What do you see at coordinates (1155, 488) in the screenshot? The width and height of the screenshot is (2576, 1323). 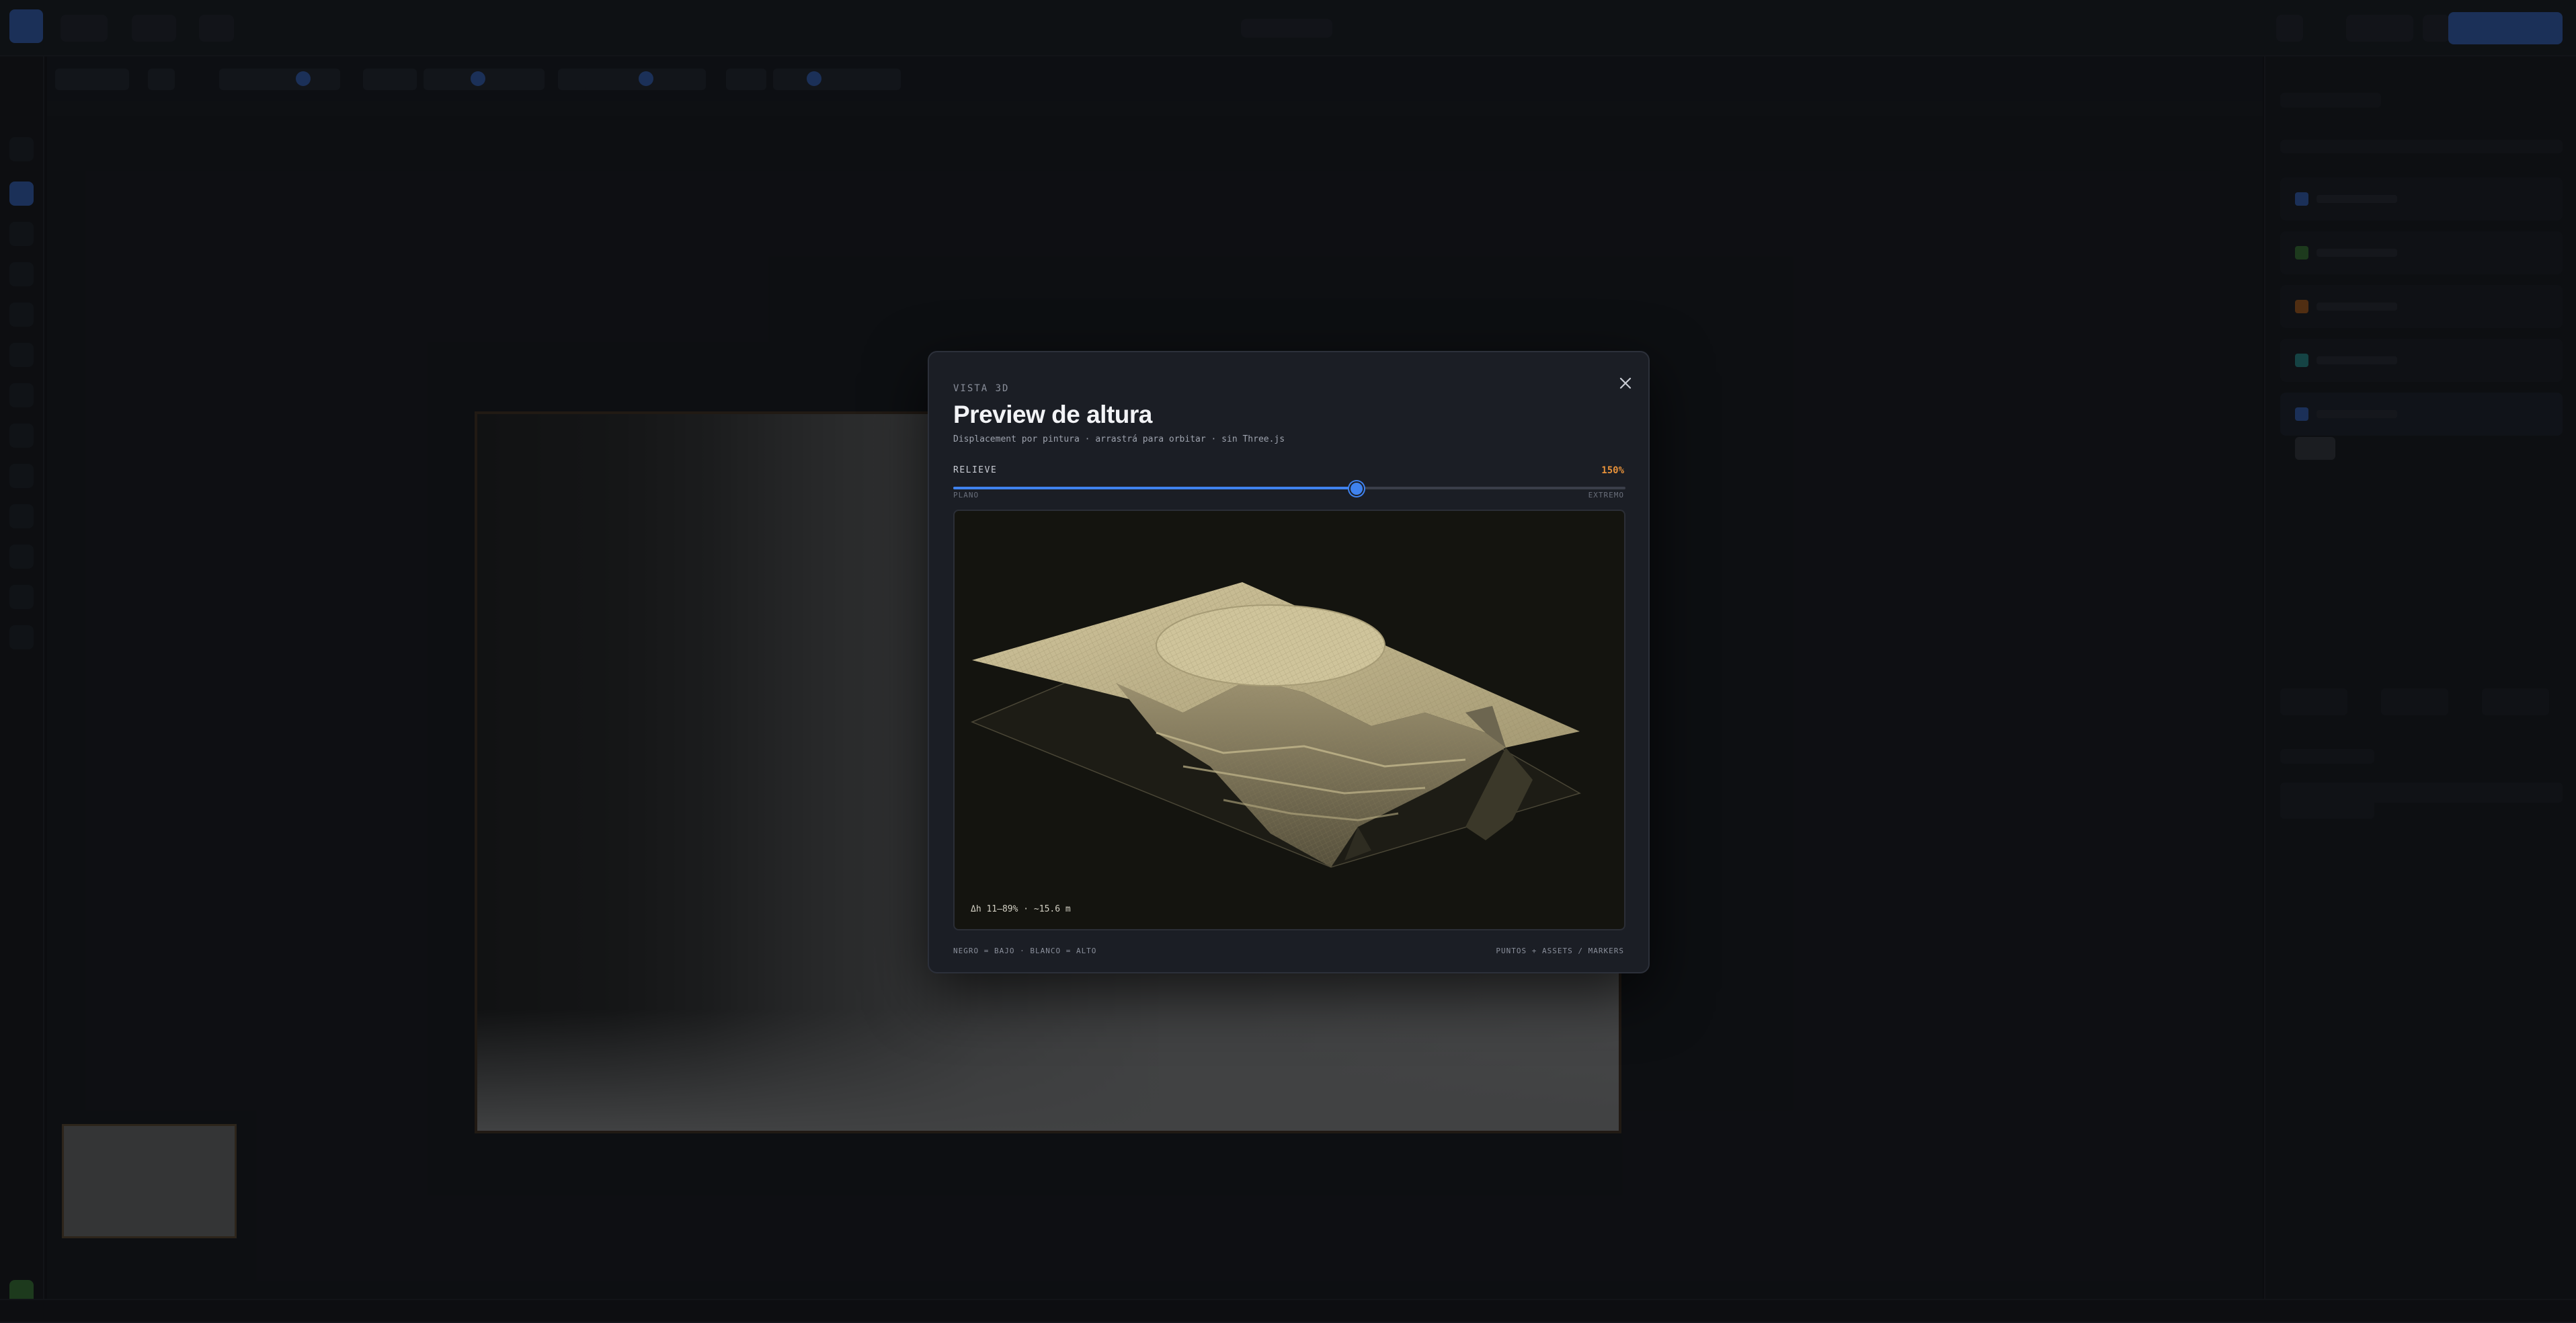 I see `slider-fill` at bounding box center [1155, 488].